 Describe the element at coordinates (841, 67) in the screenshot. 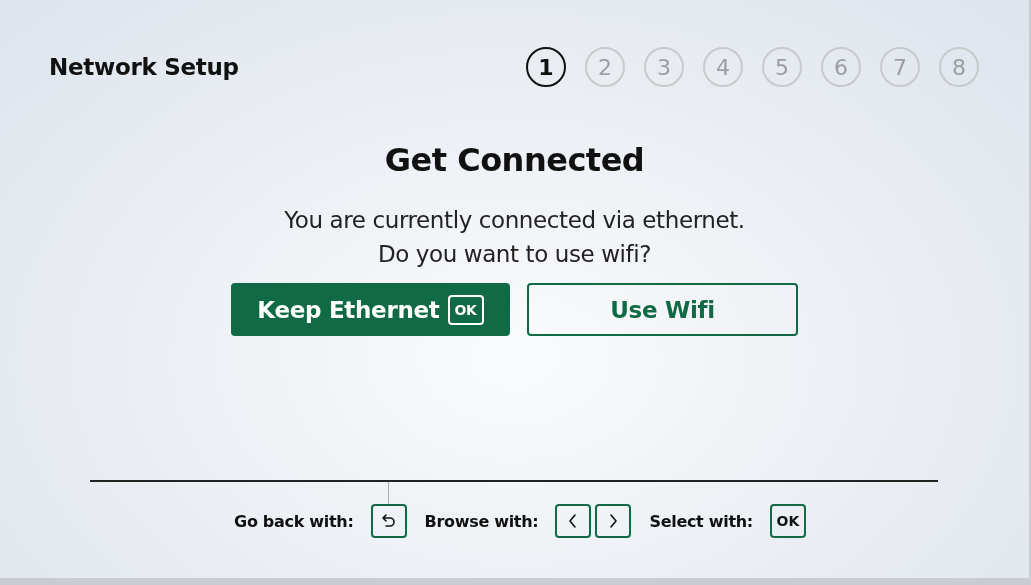

I see `step-indicator: 6` at that location.